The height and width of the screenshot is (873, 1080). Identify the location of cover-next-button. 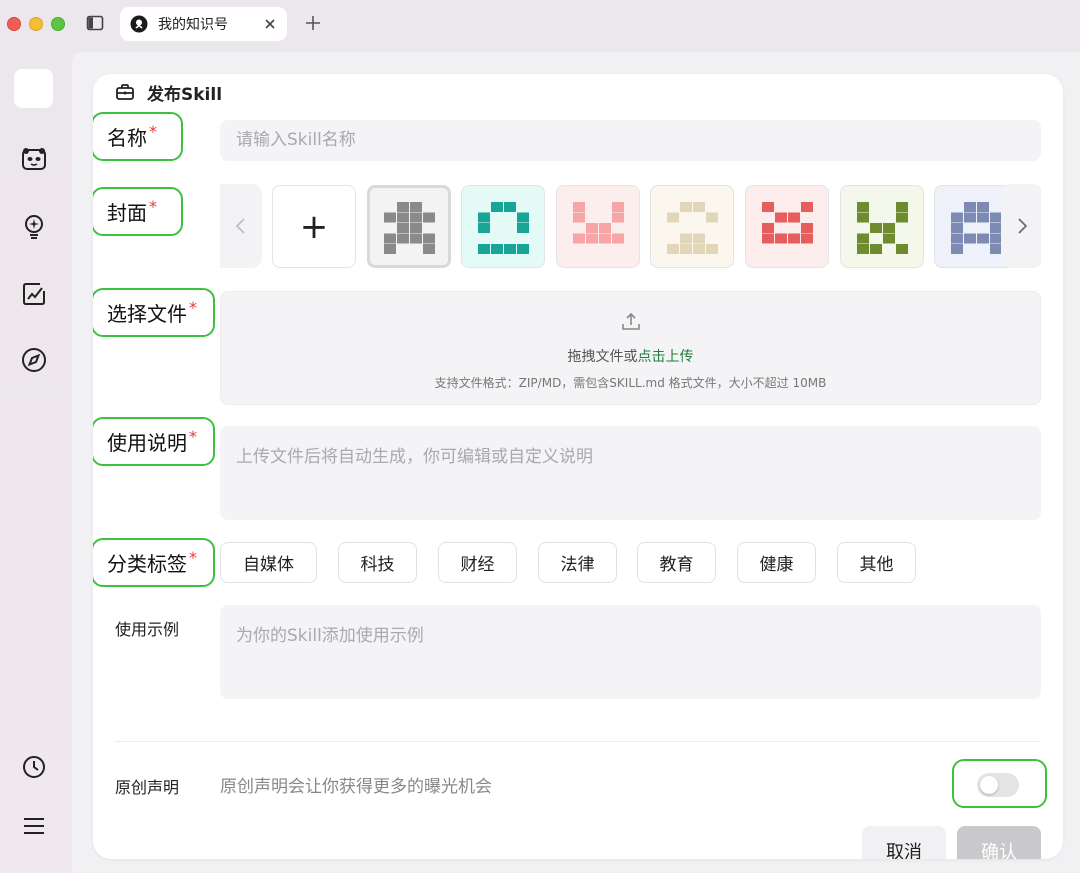
(1021, 226).